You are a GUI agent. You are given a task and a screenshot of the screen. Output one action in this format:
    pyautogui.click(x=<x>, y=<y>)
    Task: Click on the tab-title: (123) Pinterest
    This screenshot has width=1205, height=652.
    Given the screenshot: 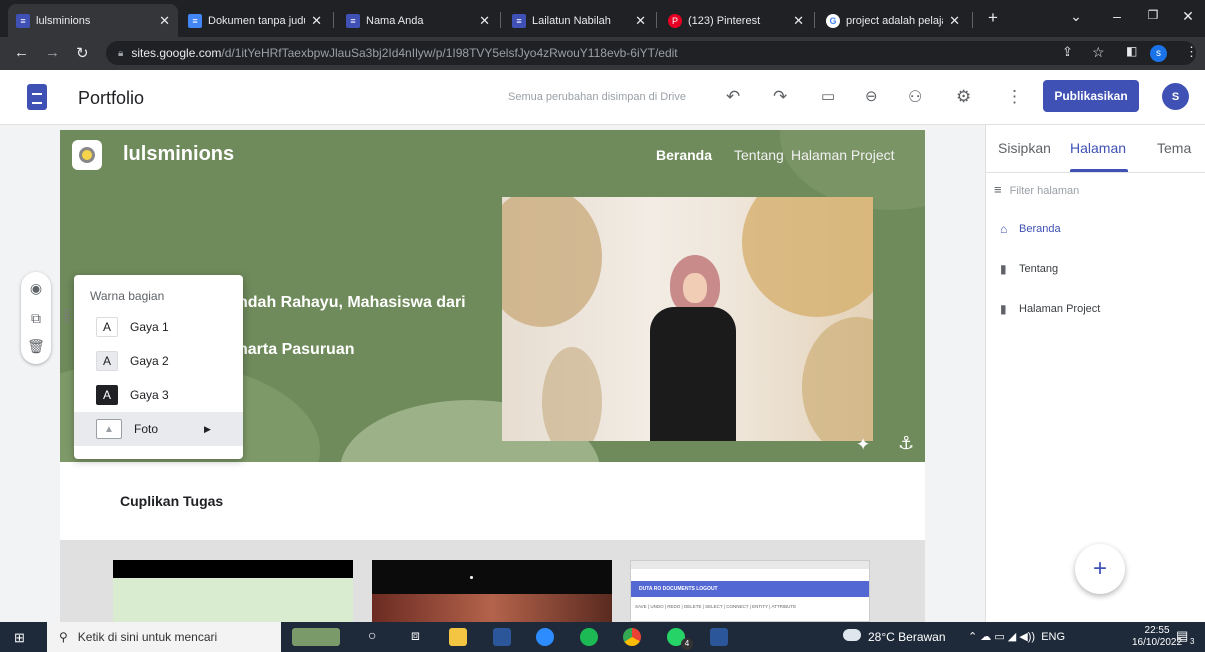 What is the action you would take?
    pyautogui.click(x=724, y=20)
    